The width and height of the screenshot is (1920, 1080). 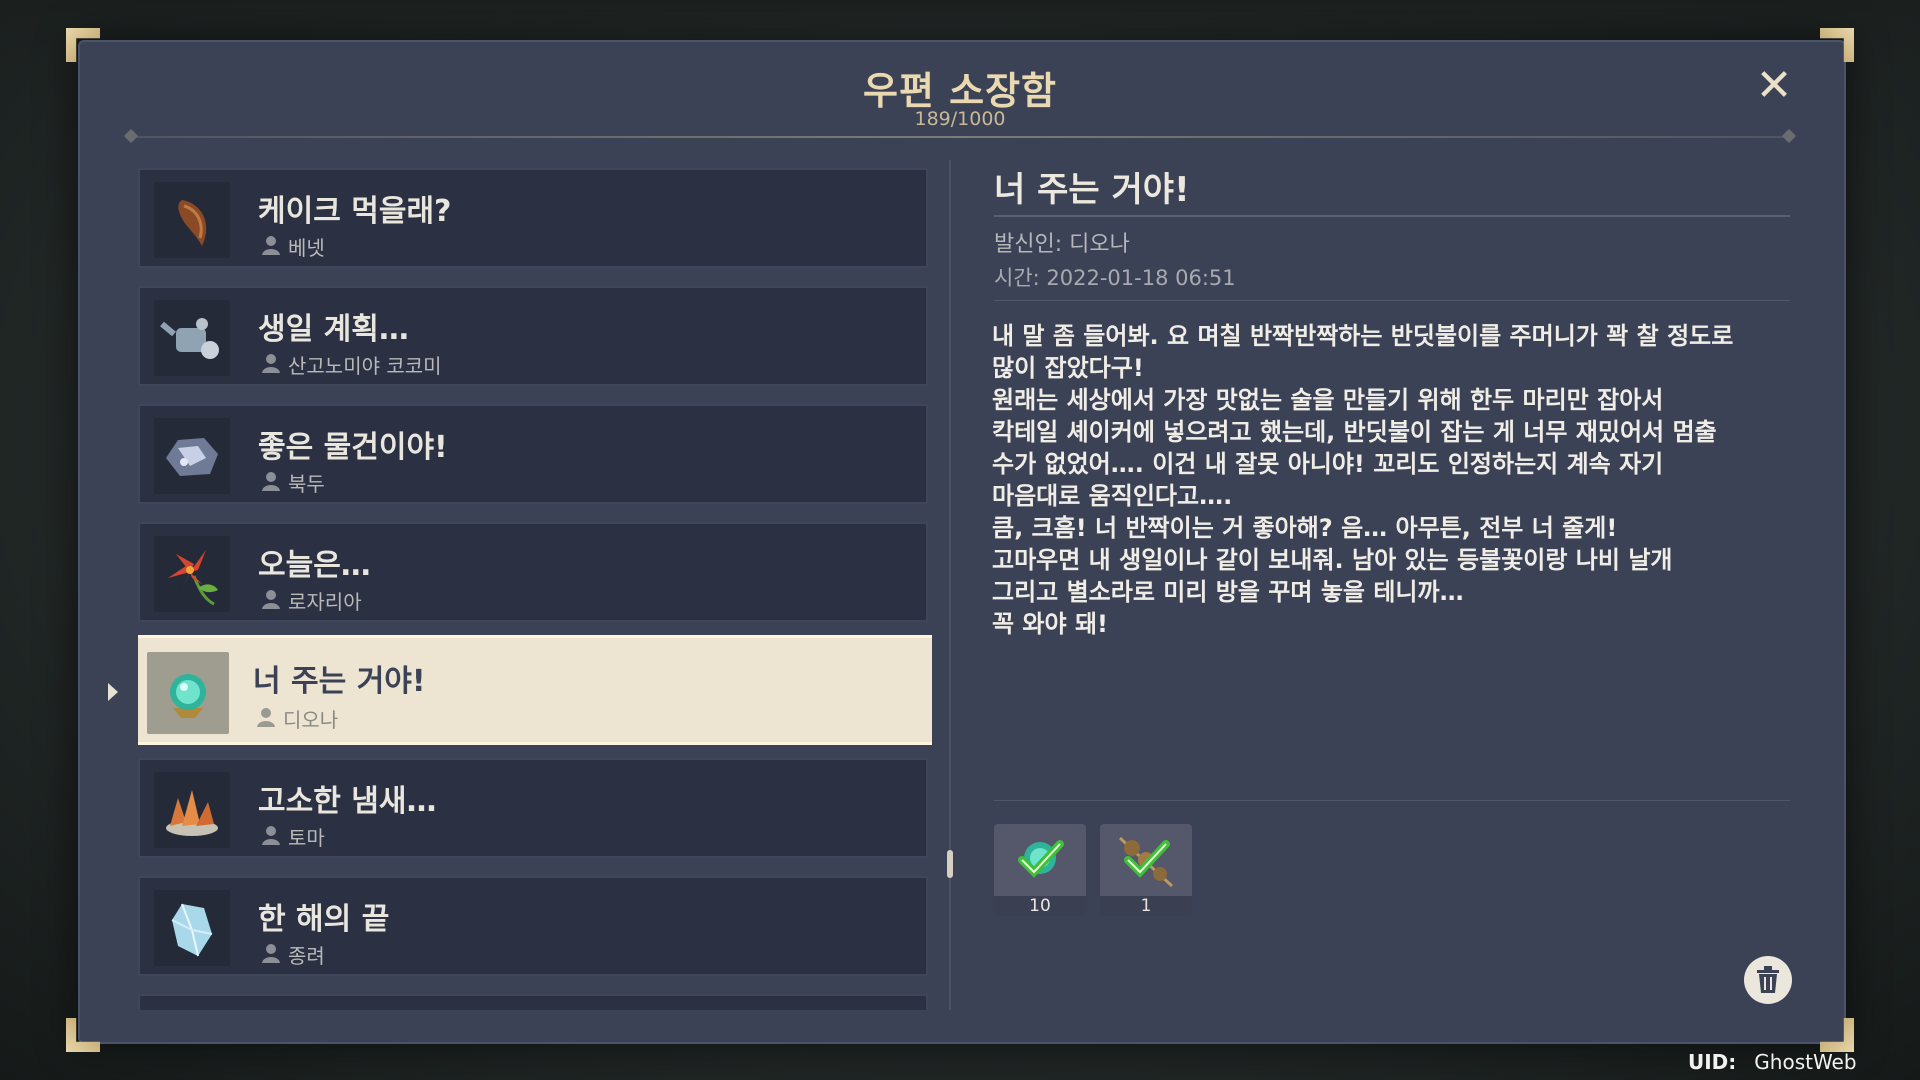 What do you see at coordinates (1768, 980) in the screenshot?
I see `trash-icon` at bounding box center [1768, 980].